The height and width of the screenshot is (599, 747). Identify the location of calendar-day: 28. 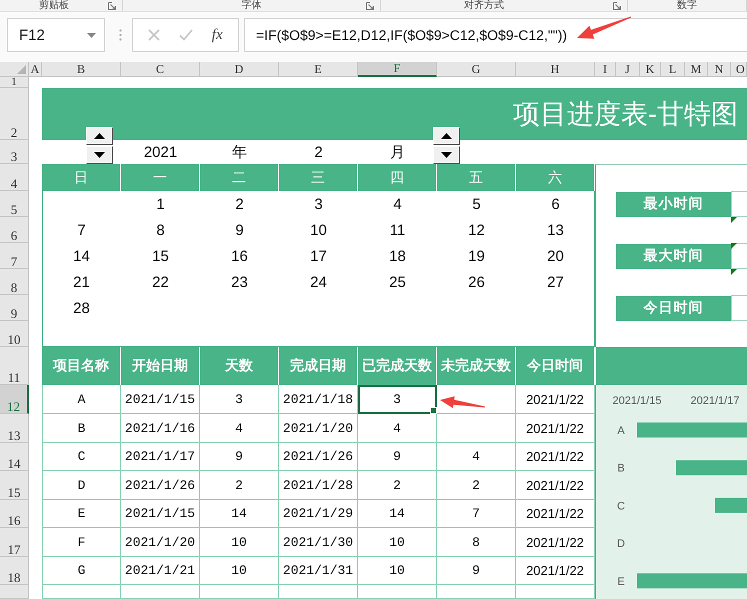
(81, 308).